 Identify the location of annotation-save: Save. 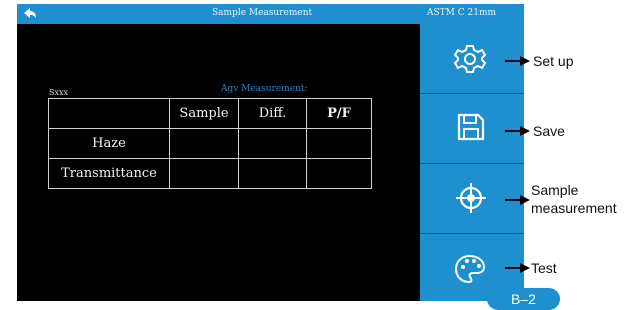
(549, 131).